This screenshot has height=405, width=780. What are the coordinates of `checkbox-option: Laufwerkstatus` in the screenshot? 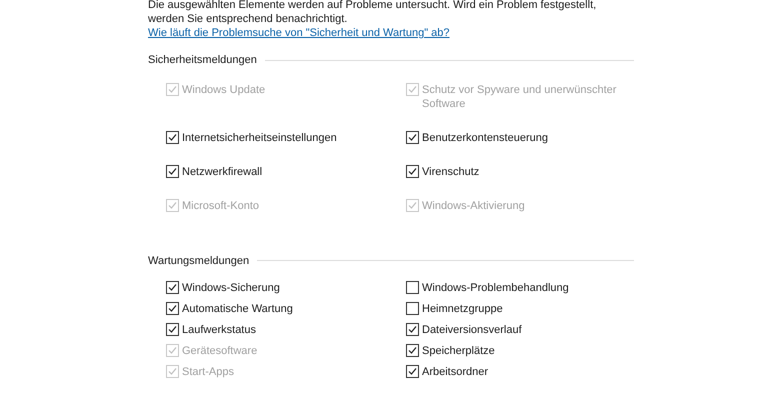 It's located at (286, 330).